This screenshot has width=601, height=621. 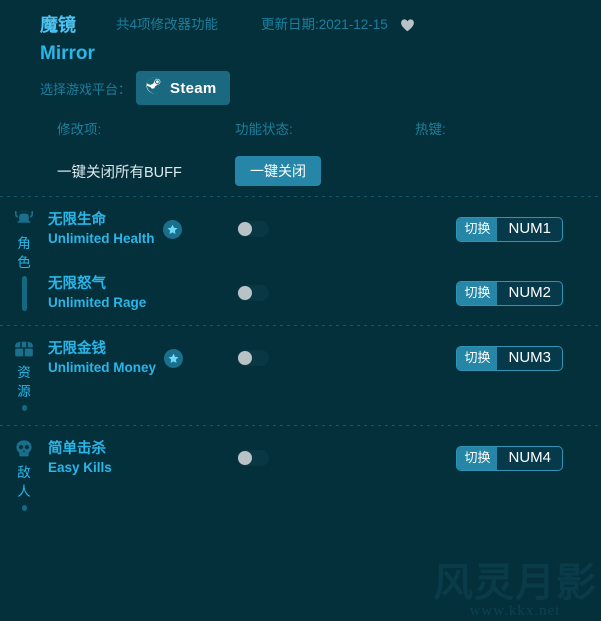 I want to click on category-column: 角色, so click(x=24, y=261).